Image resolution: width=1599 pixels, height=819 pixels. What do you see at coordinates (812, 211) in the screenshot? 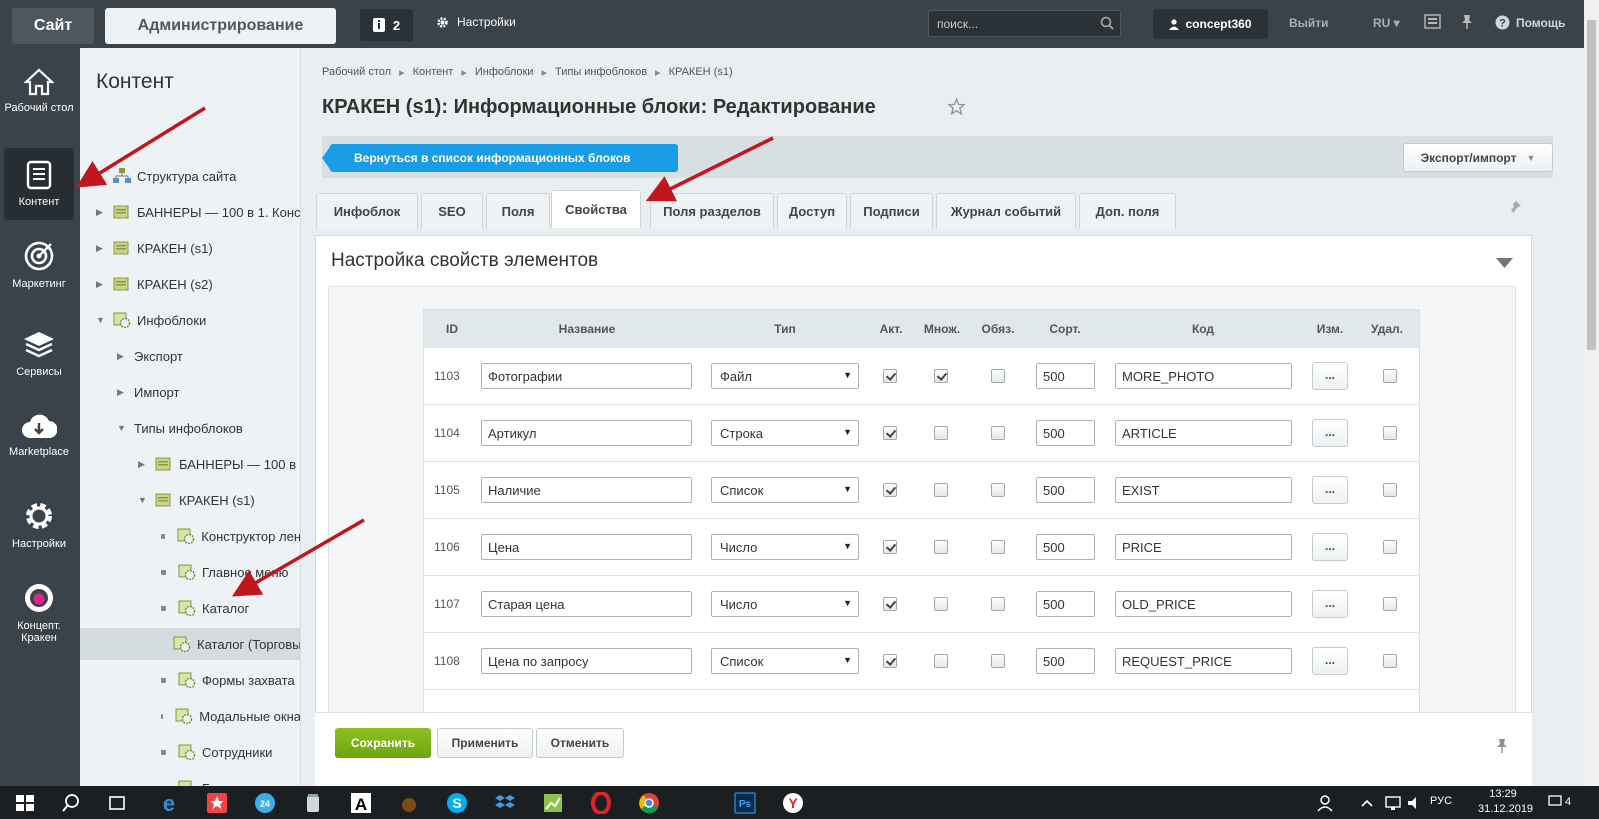
I see `tab-5: Доступ` at bounding box center [812, 211].